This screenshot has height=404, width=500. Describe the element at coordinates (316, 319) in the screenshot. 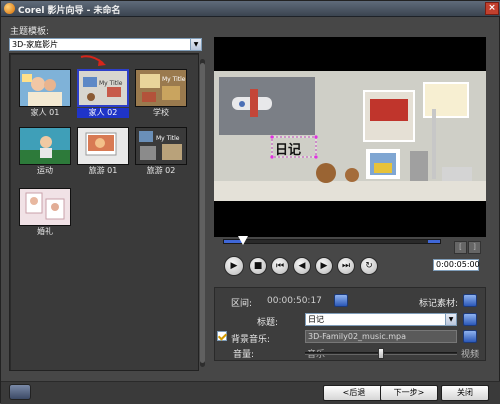

I see `title-value: 日记` at that location.